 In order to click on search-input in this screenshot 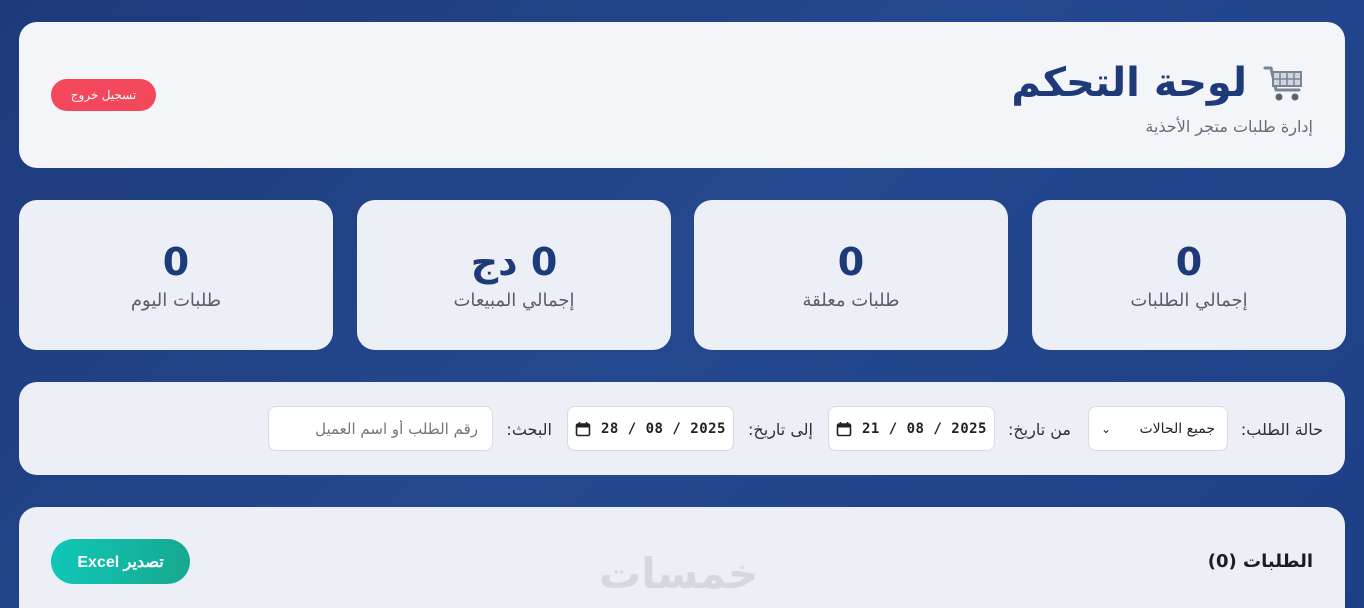, I will do `click(380, 428)`.